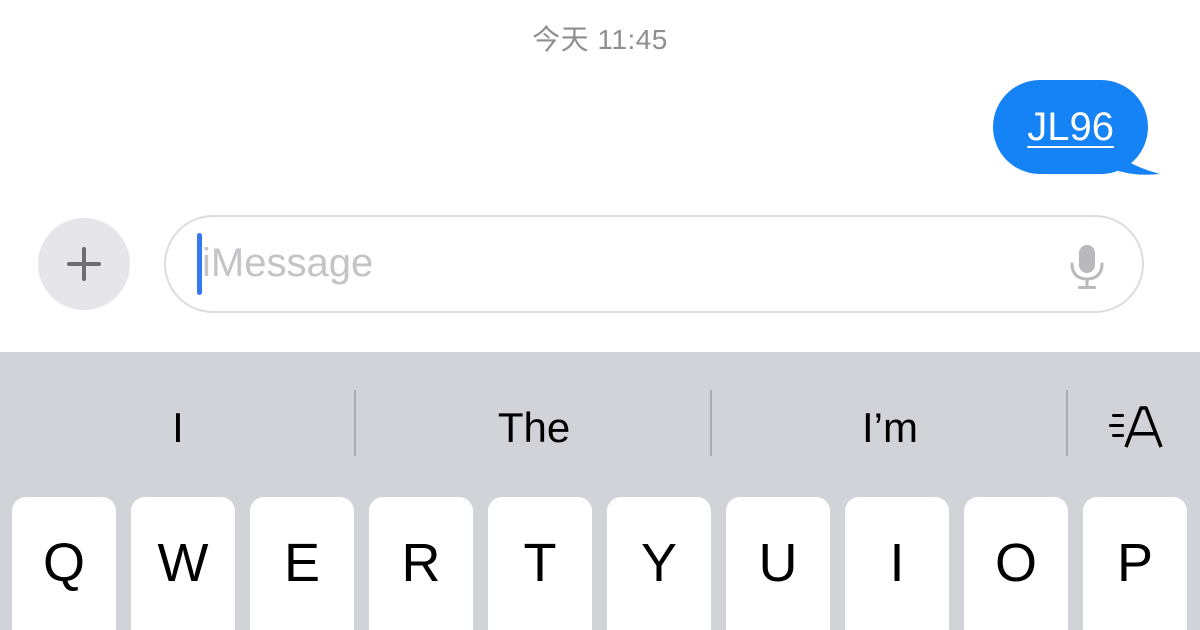 This screenshot has height=630, width=1200. What do you see at coordinates (178, 428) in the screenshot?
I see `suggestion-1: I` at bounding box center [178, 428].